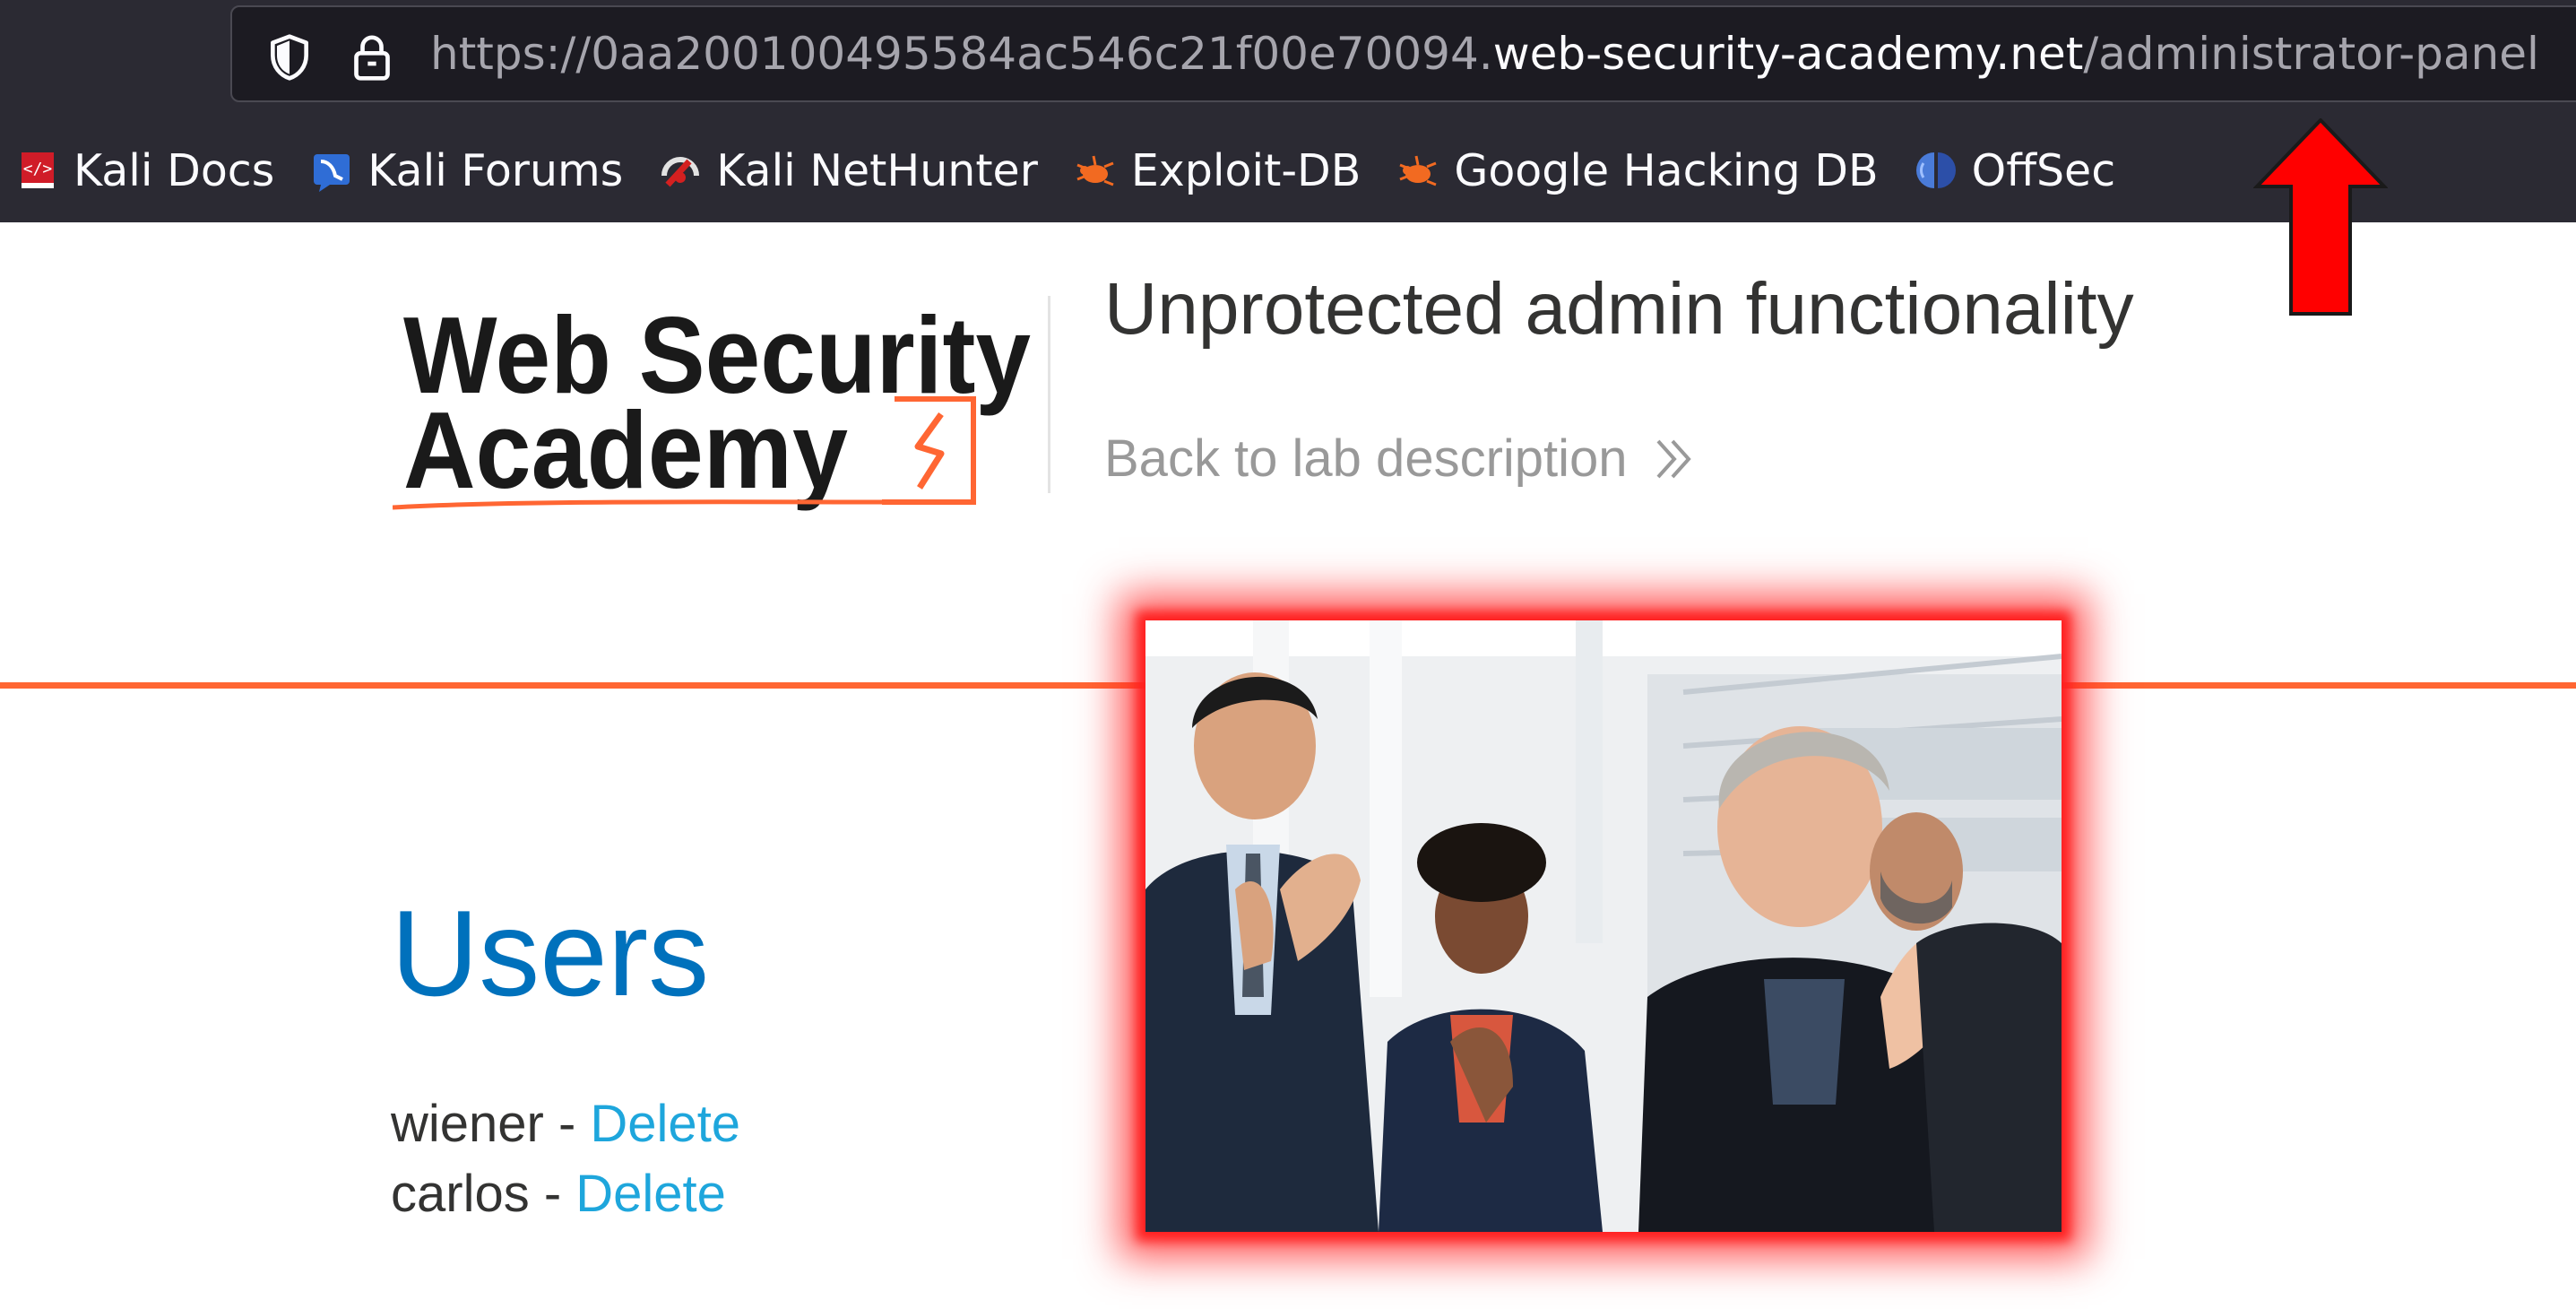  What do you see at coordinates (877, 170) in the screenshot?
I see `bookmark-label: Kali NetHunter` at bounding box center [877, 170].